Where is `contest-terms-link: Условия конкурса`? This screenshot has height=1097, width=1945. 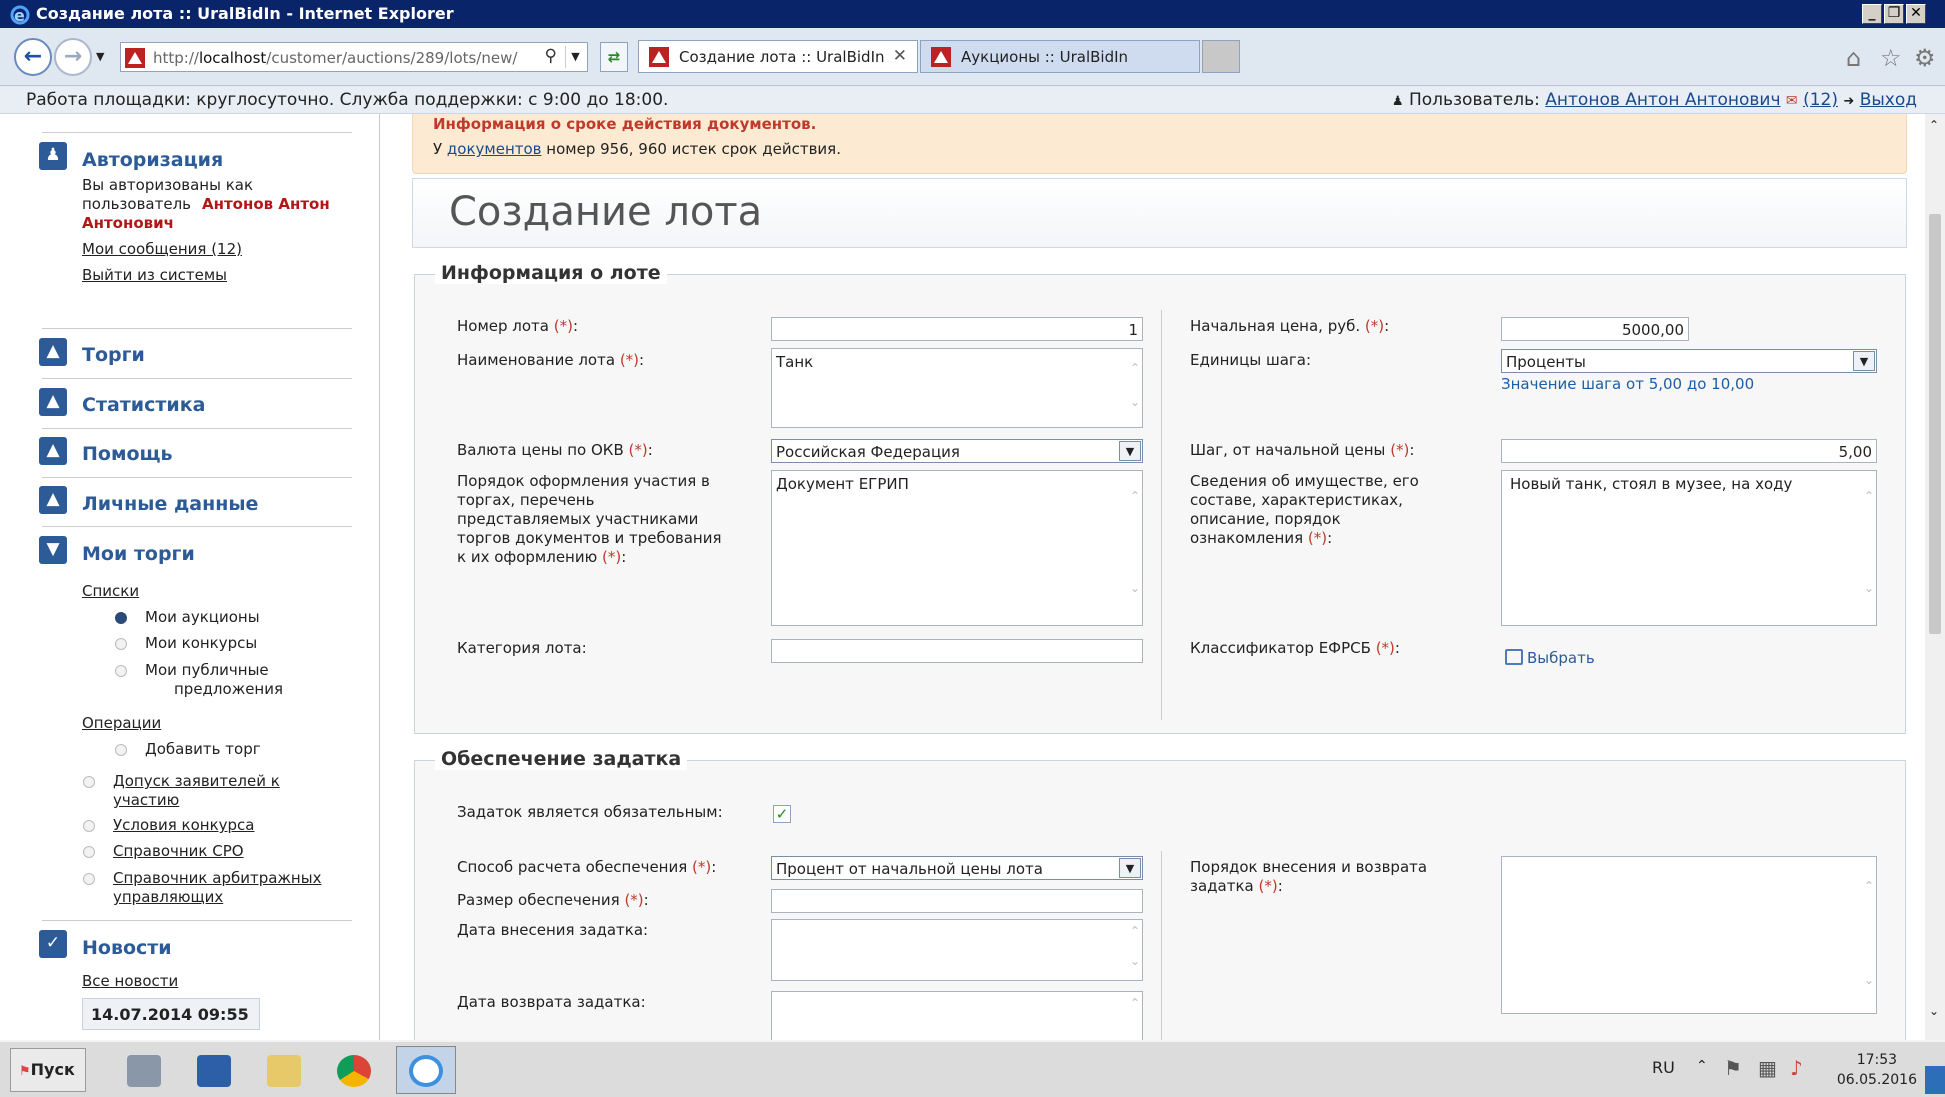
contest-terms-link: Условия конкурса is located at coordinates (183, 825).